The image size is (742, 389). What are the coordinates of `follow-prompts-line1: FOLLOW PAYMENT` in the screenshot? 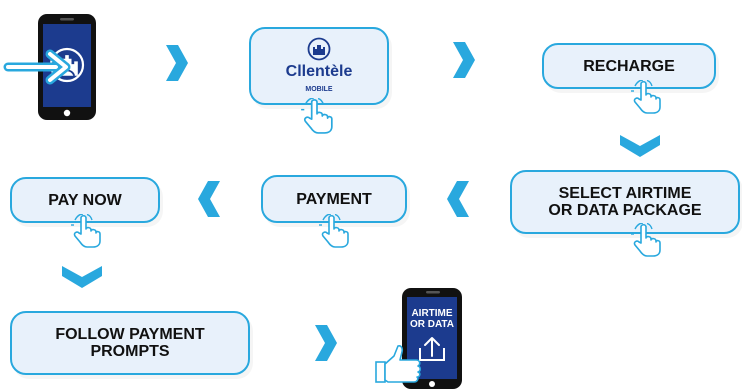 It's located at (130, 334).